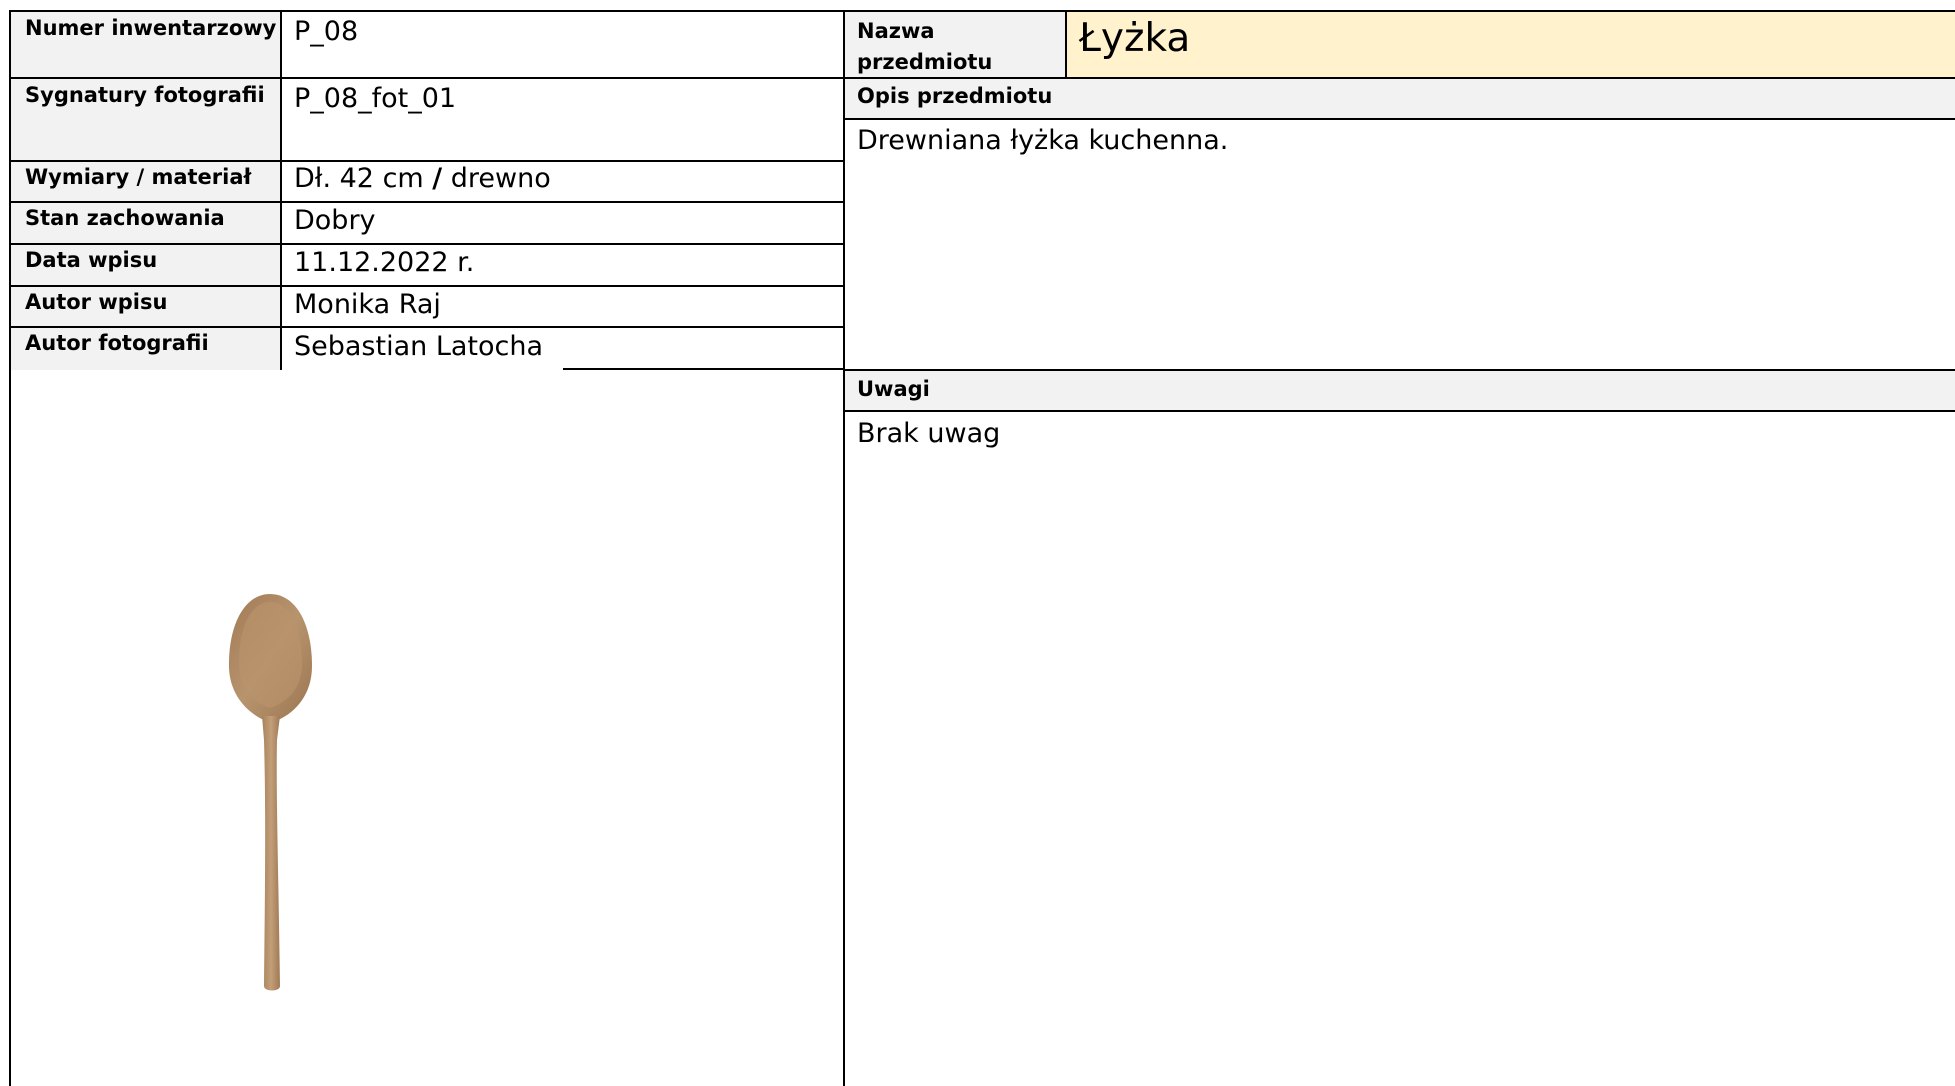 This screenshot has width=1955, height=1086. Describe the element at coordinates (384, 262) in the screenshot. I see `entry-date-value: 11.12.2022 r.` at that location.